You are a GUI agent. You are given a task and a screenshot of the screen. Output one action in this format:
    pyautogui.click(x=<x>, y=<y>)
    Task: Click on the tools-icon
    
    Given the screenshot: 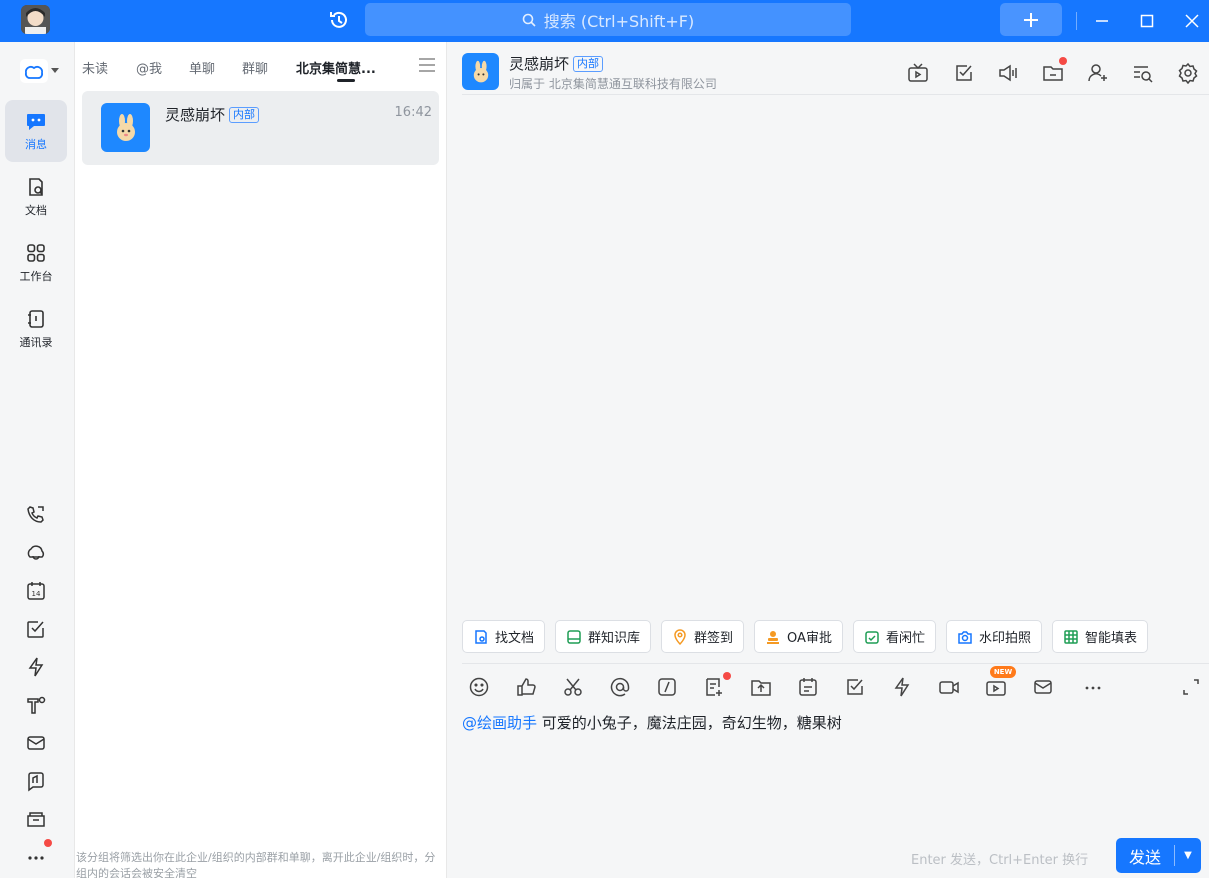 What is the action you would take?
    pyautogui.click(x=36, y=705)
    